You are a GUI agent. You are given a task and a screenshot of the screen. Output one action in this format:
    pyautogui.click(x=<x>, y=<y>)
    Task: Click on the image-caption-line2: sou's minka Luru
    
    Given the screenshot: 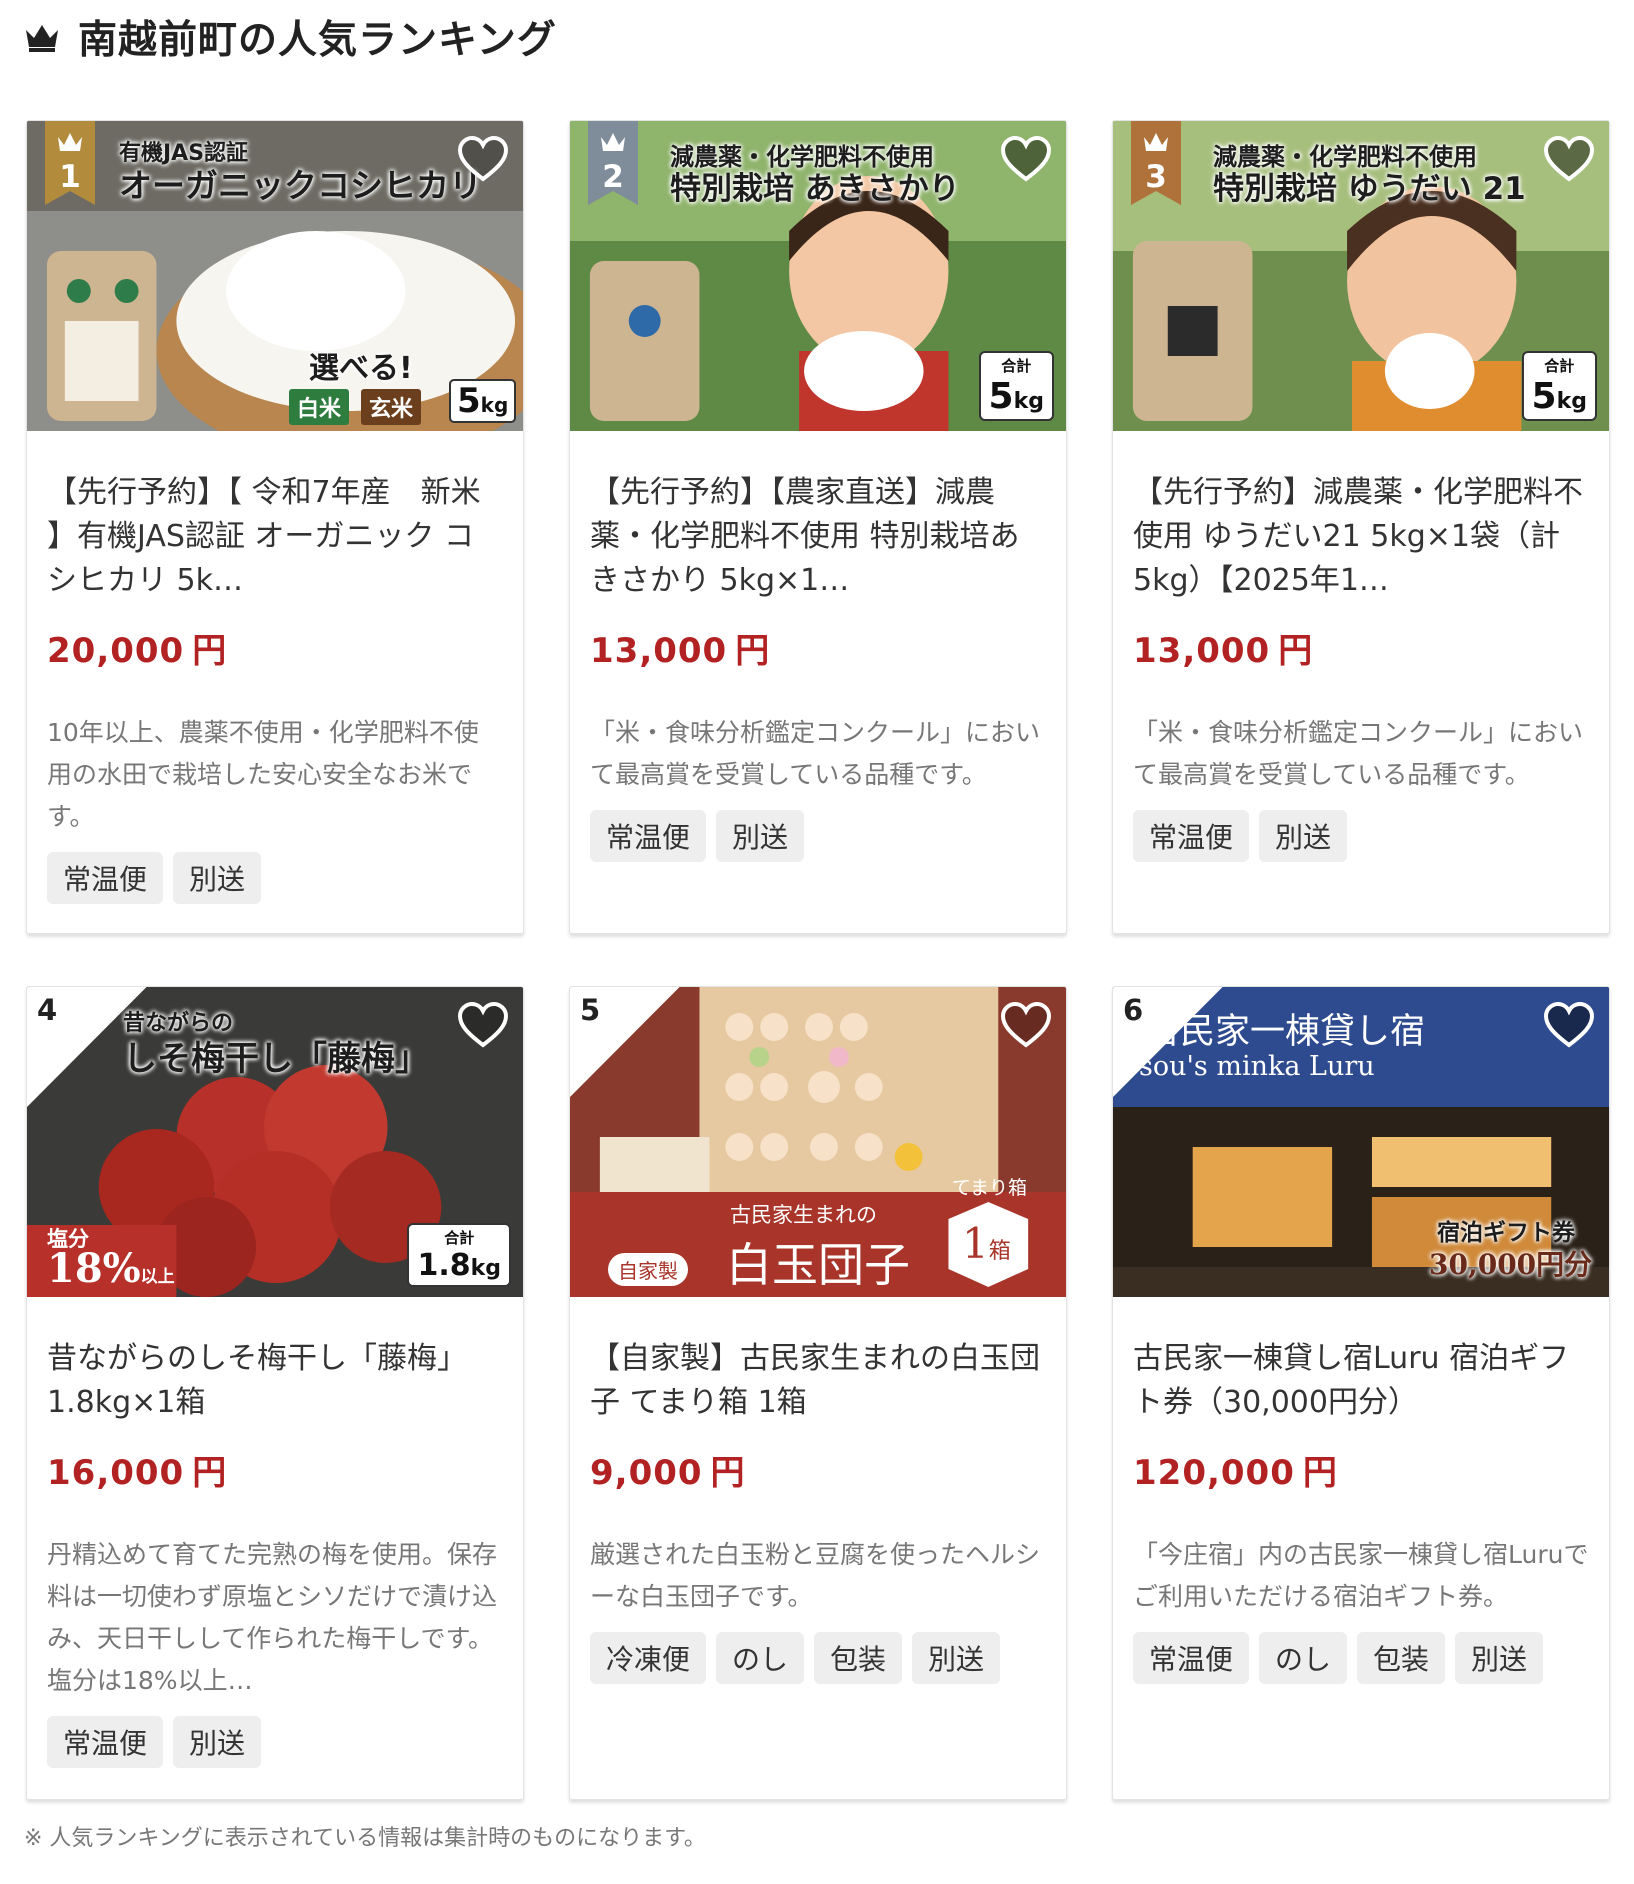 What is the action you would take?
    pyautogui.click(x=1257, y=1066)
    